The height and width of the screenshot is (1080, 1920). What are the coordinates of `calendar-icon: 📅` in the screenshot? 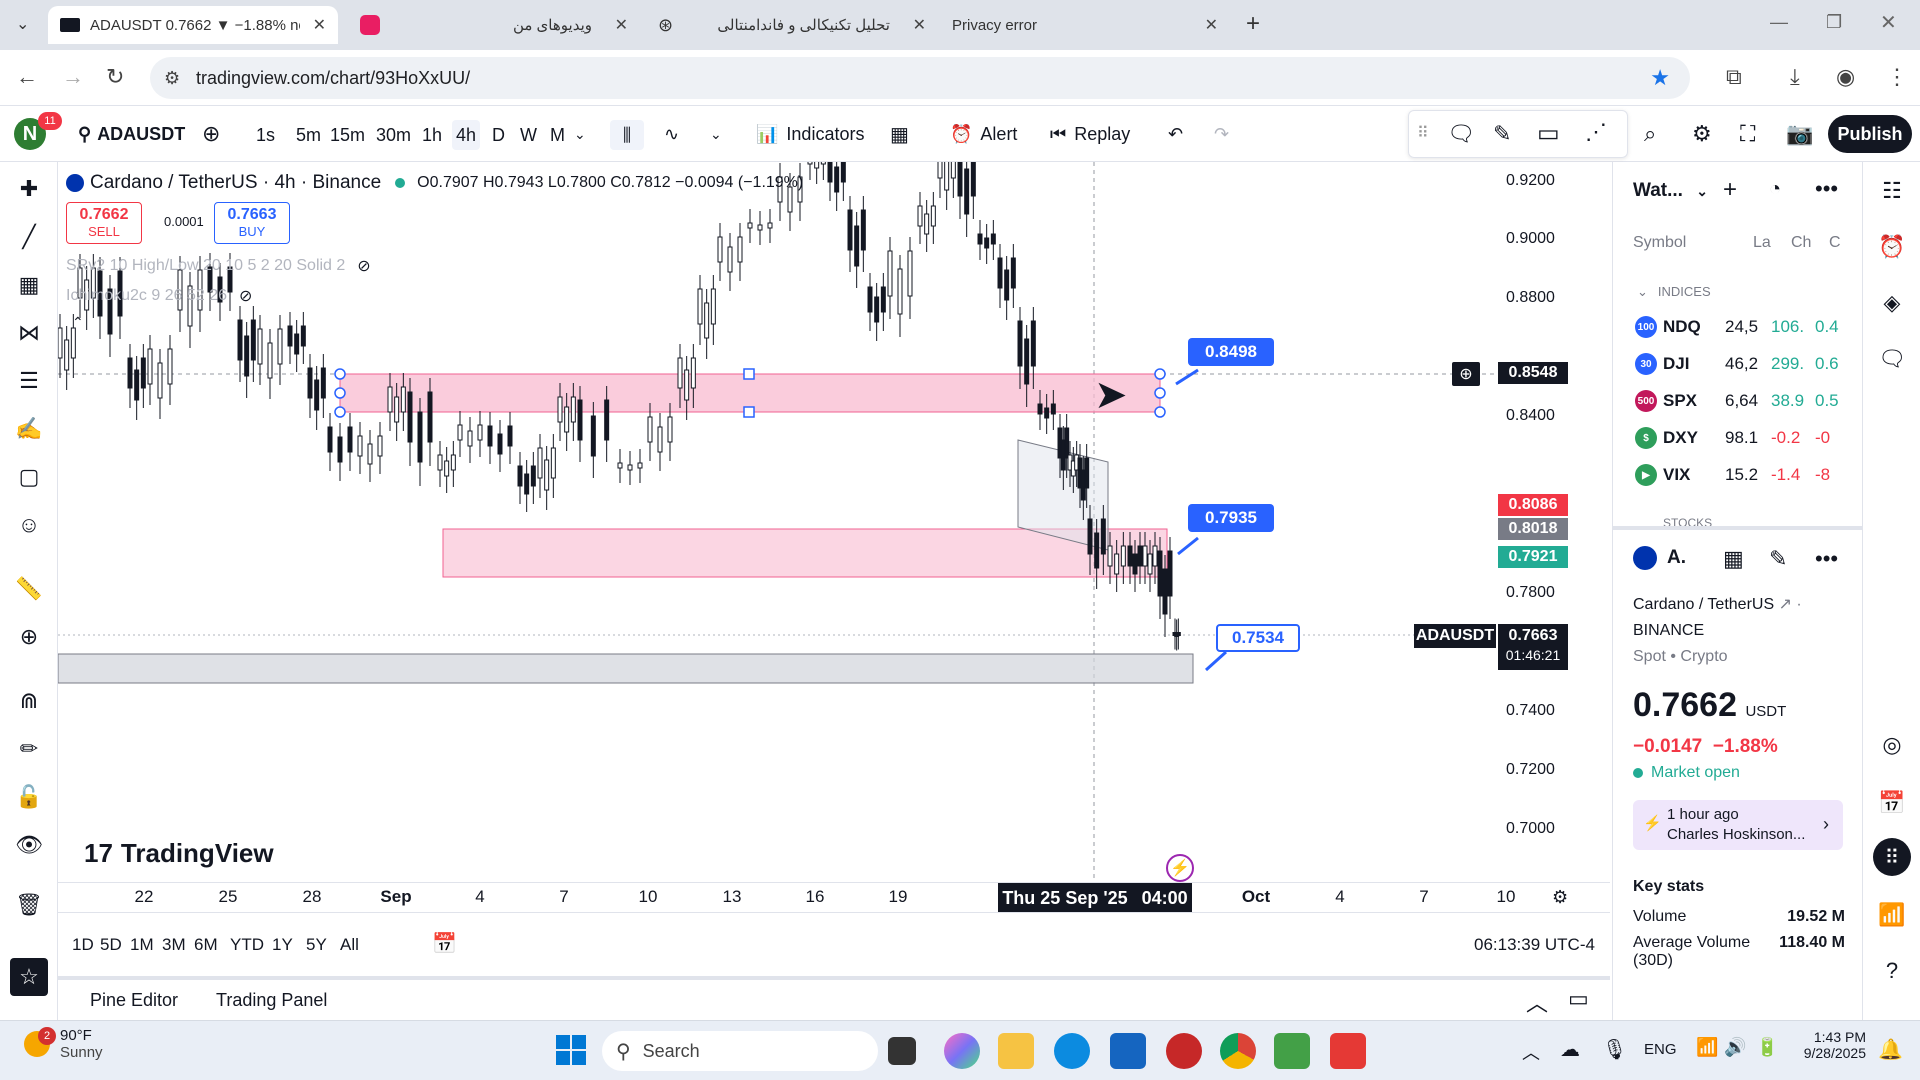 It's located at (1892, 803).